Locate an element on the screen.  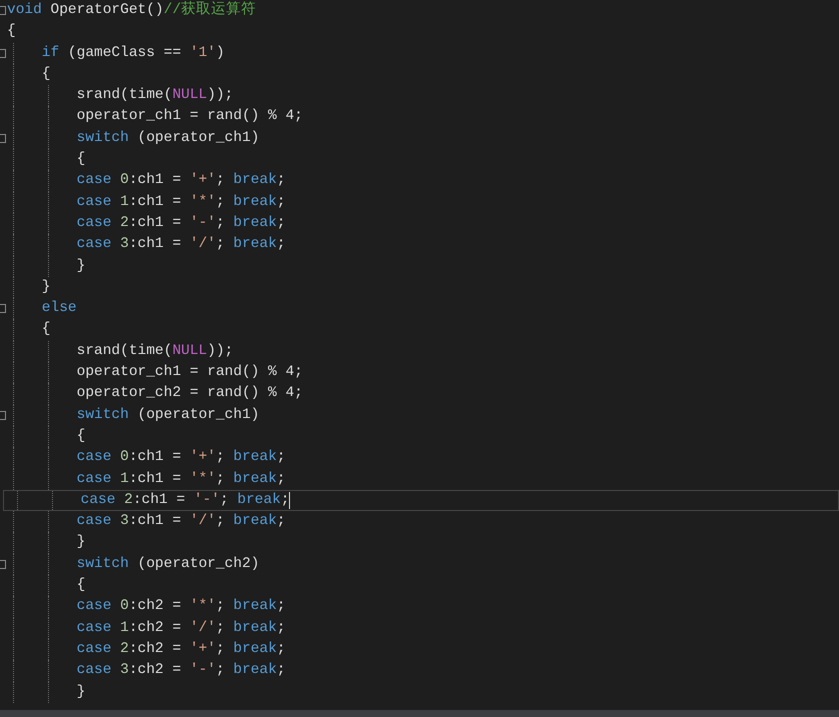
code-line: void OperatorGet()//获取运算符 is located at coordinates (131, 10).